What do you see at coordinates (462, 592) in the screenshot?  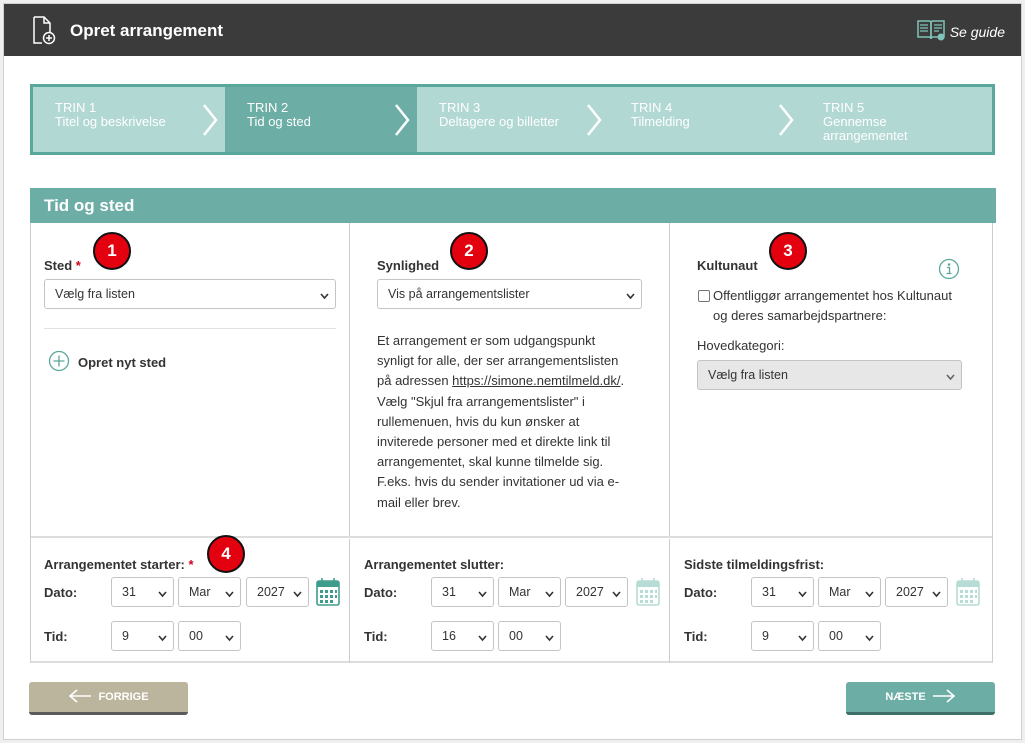 I see `end-day-select: 31` at bounding box center [462, 592].